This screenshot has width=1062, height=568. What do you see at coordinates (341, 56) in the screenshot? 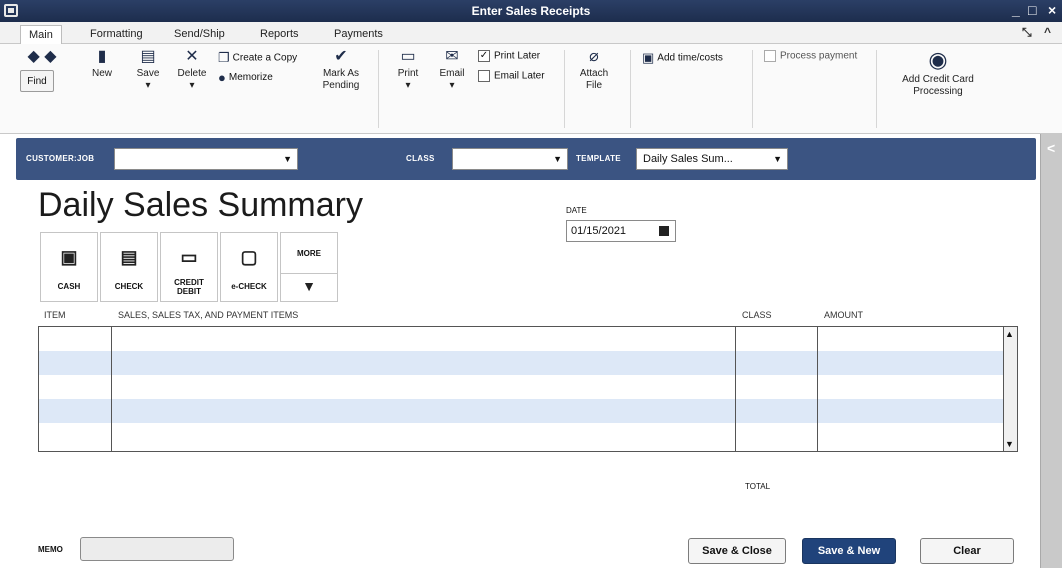
I see `check-badge-icon: ✔` at bounding box center [341, 56].